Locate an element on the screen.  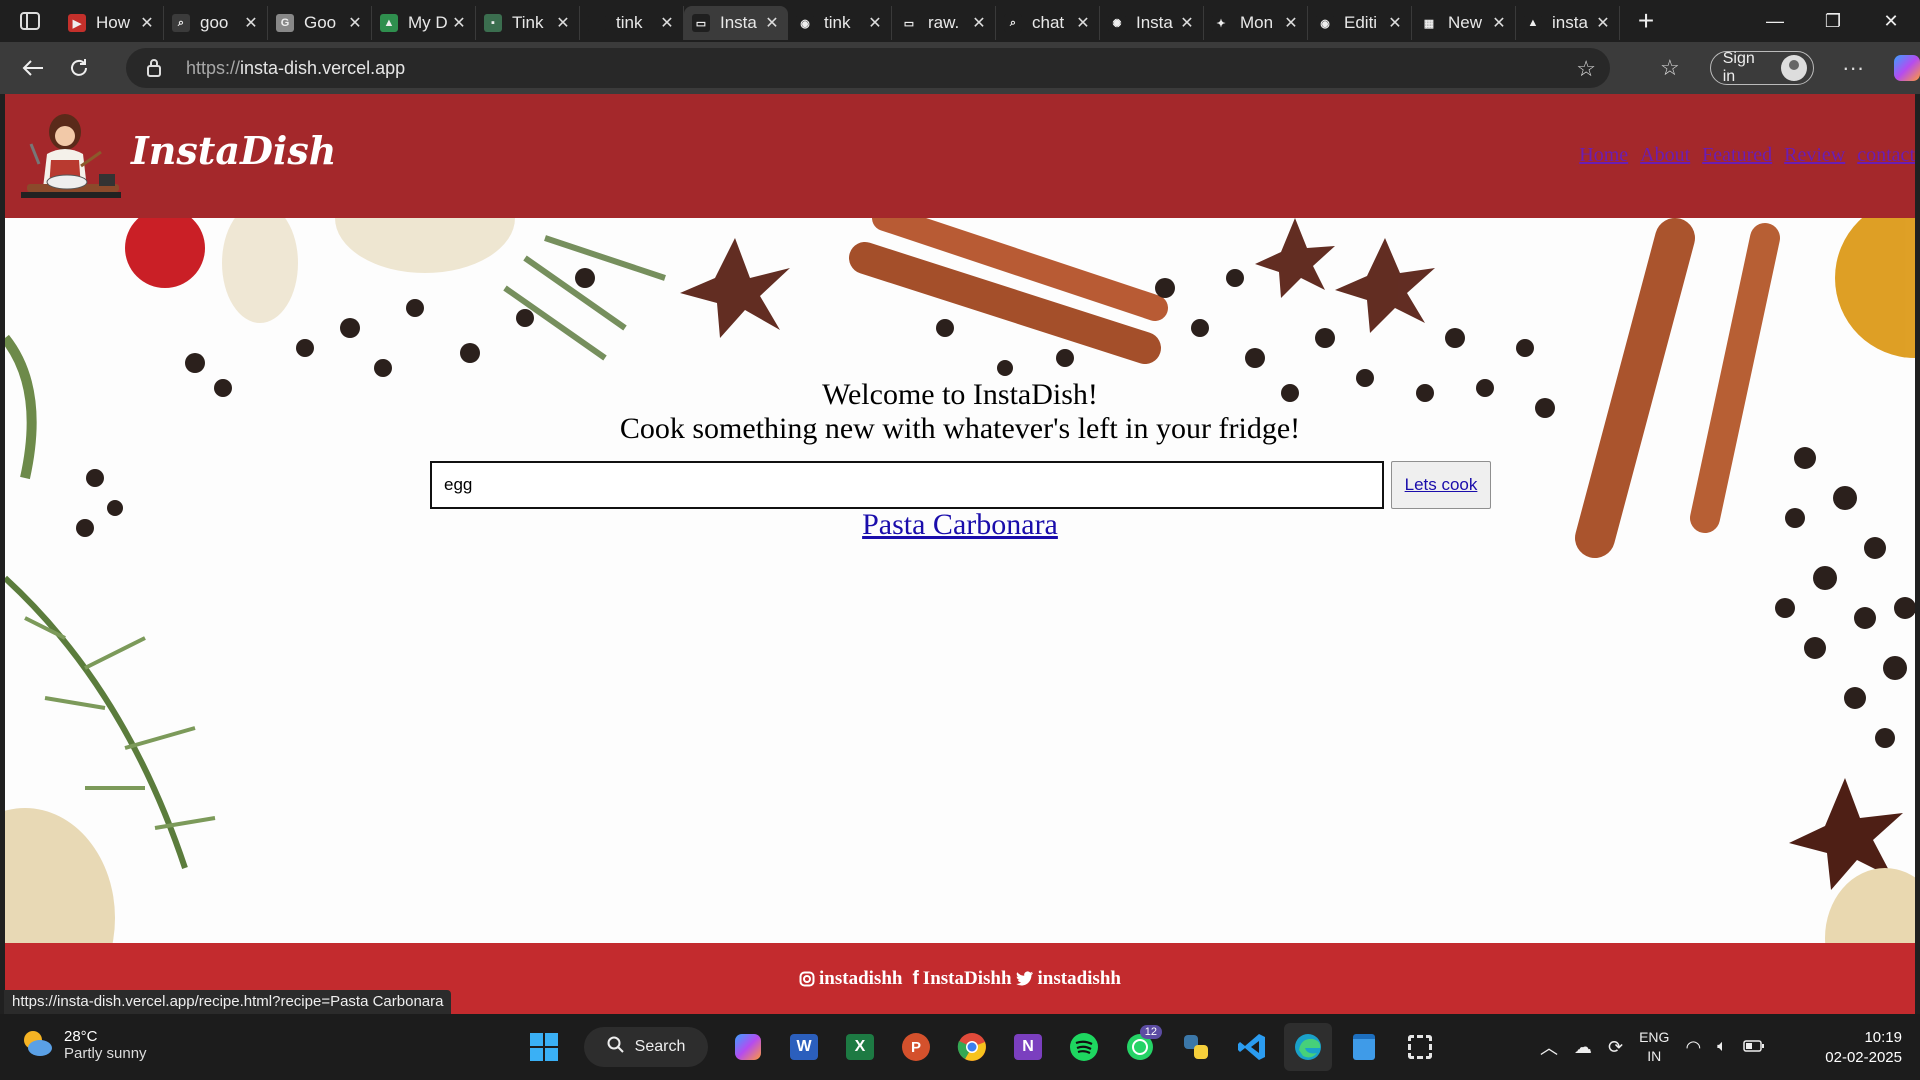
tab-title: Mon is located at coordinates (1257, 22).